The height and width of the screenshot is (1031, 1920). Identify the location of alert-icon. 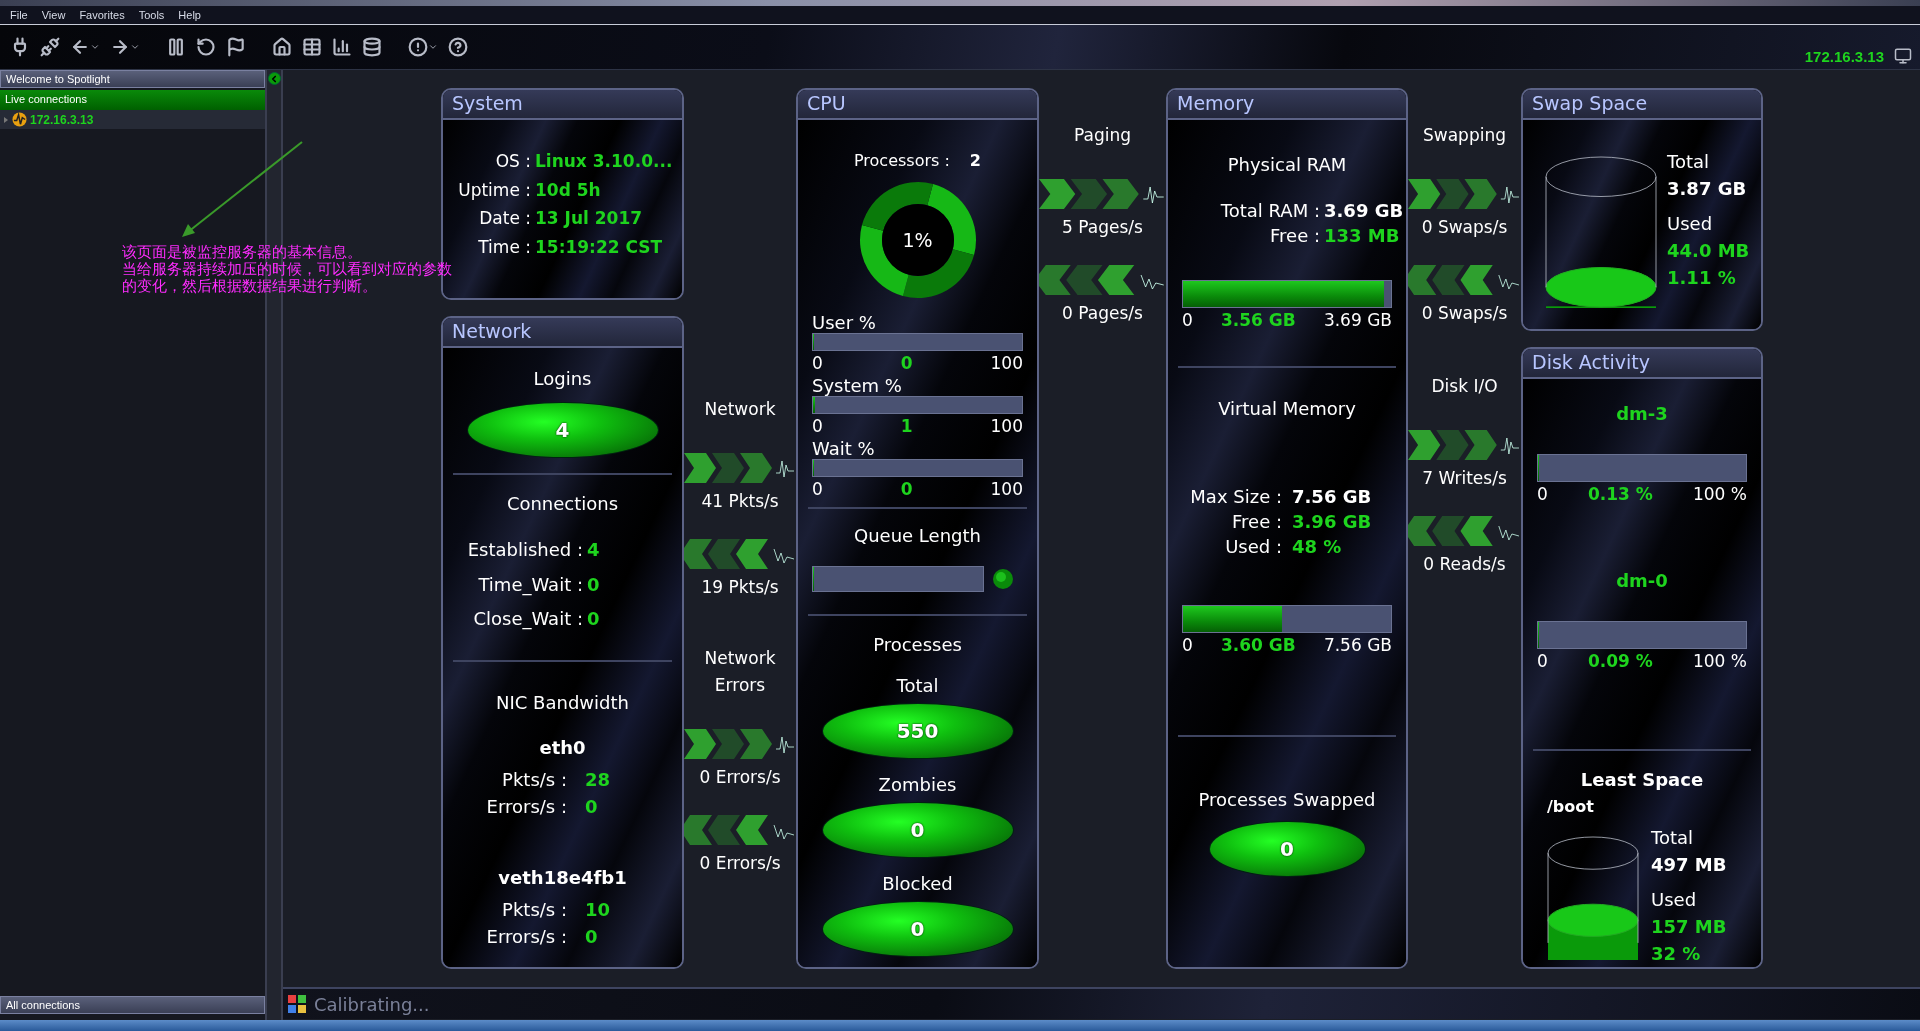
(418, 47).